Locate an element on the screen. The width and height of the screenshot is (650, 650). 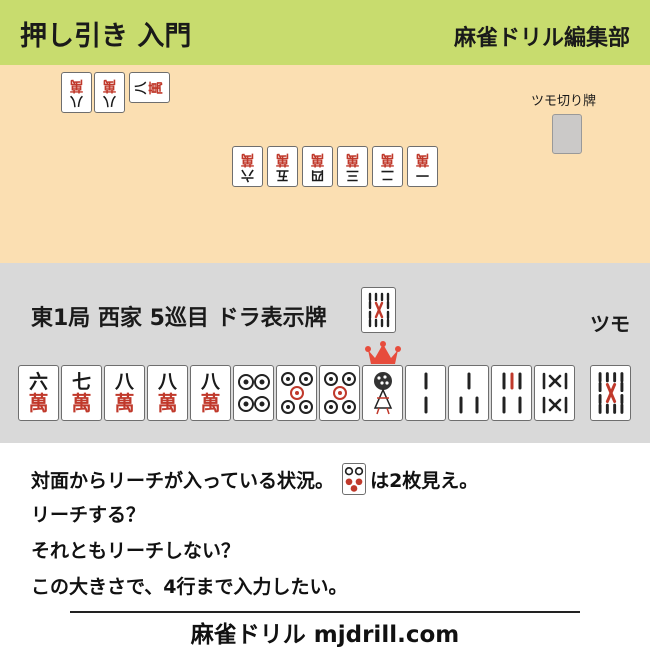
bird-icon is located at coordinates (382, 393).